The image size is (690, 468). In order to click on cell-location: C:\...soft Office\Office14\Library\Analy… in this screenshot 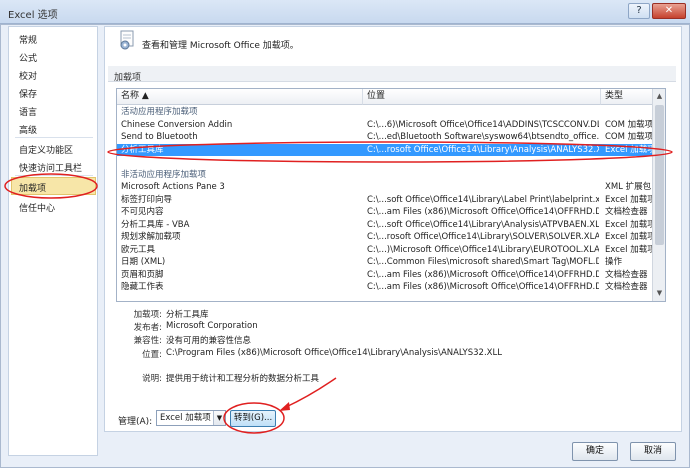, I will do `click(483, 224)`.